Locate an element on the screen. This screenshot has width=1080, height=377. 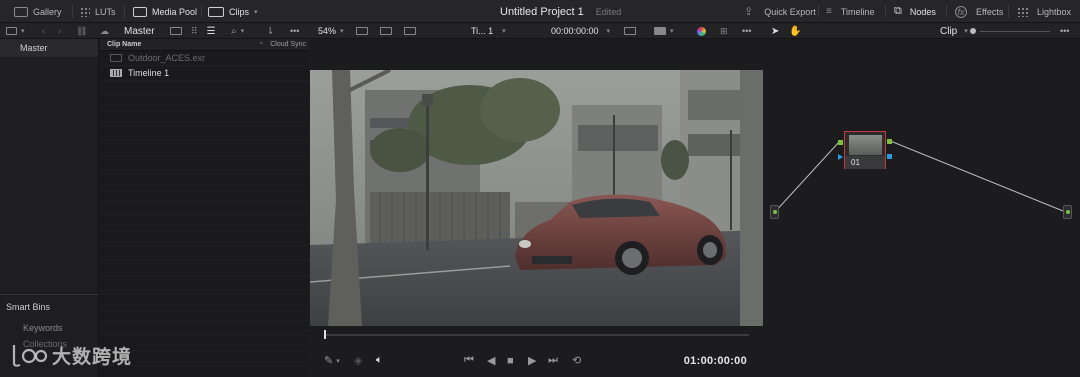
scrubber is located at coordinates (536, 335).